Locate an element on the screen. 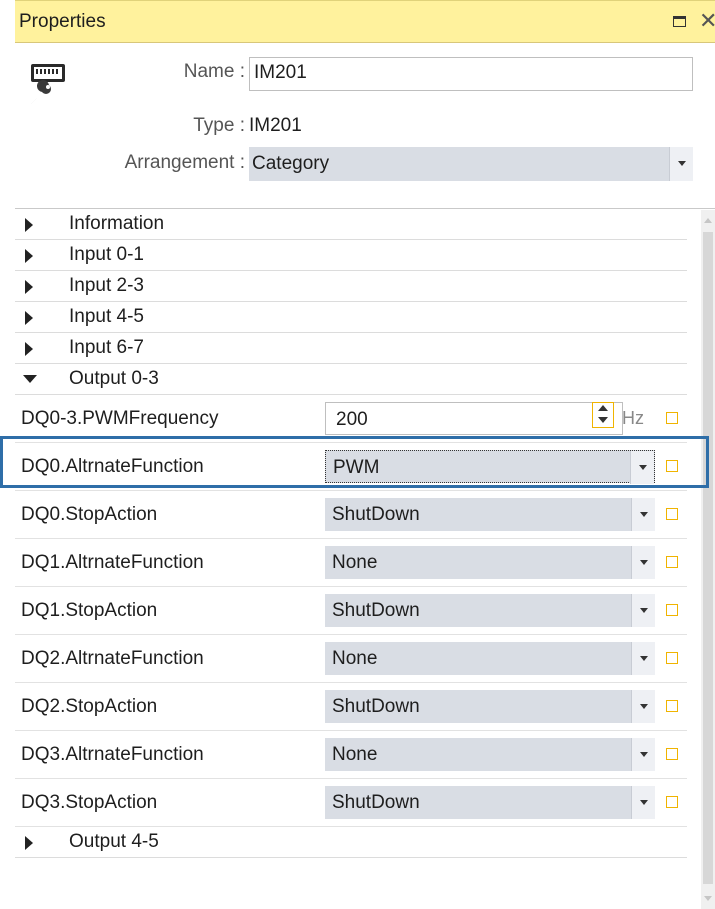 The image size is (715, 909). property-row: DQ2.StopAction ShutDown is located at coordinates (351, 707).